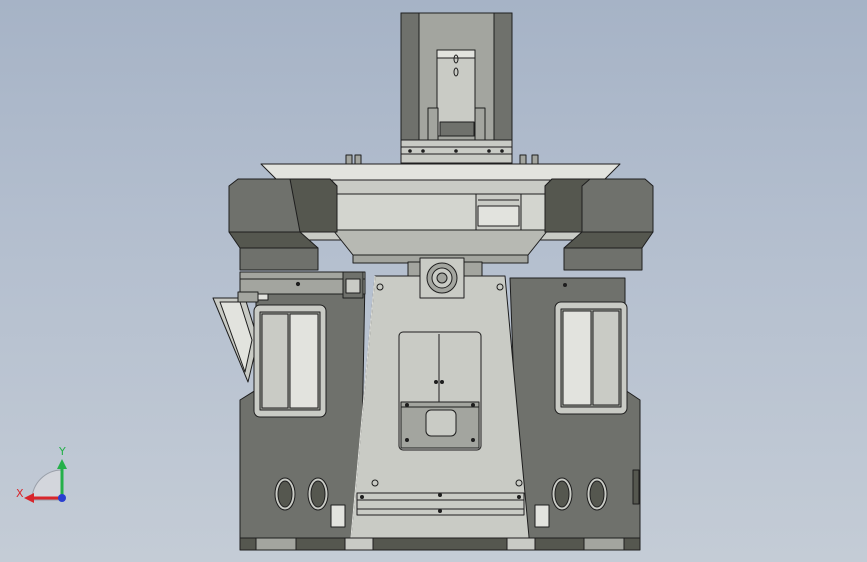 The width and height of the screenshot is (867, 562). I want to click on x-axis-label: X, so click(20, 493).